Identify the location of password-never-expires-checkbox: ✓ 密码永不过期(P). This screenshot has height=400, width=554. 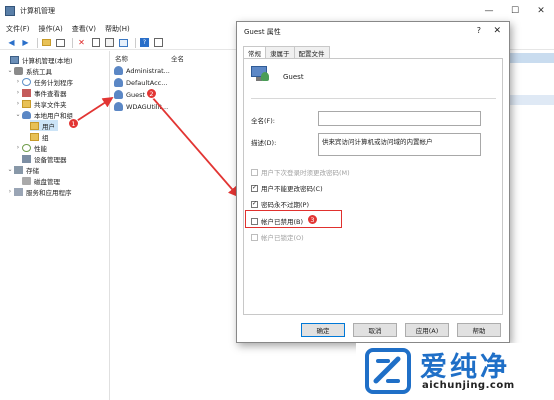
(280, 204).